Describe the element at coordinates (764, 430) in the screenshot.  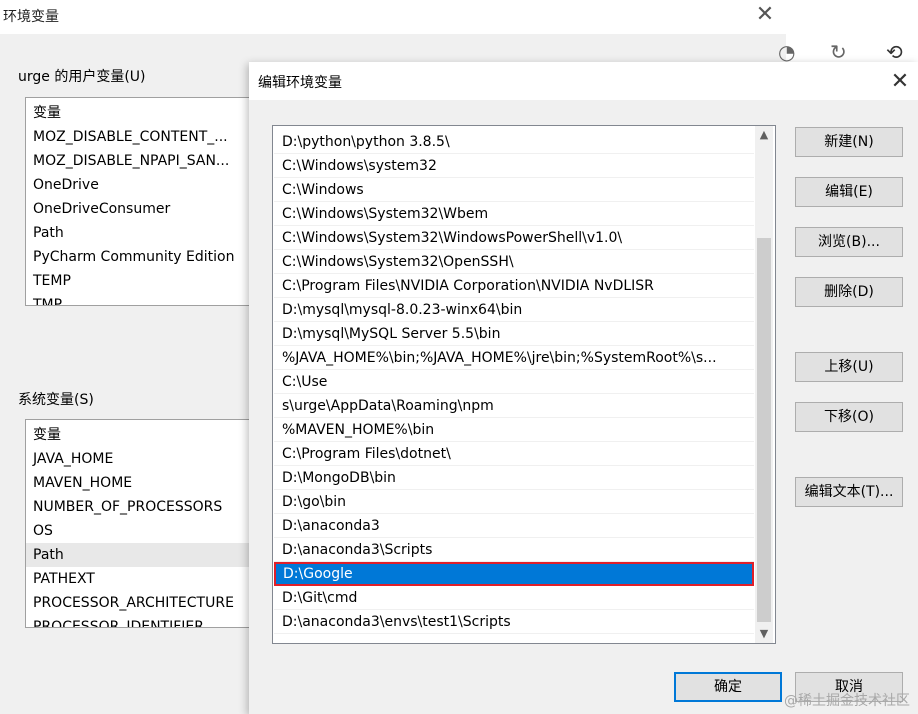
I see `scroll-thumb` at that location.